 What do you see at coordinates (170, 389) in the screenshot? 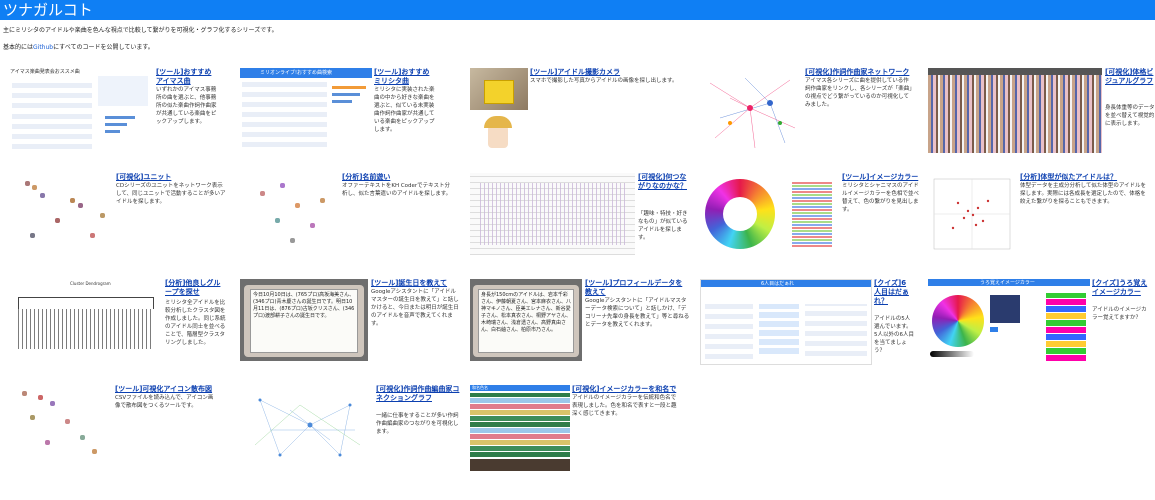
I see `card-16-title: [ツール]可視化アイコン散布図` at bounding box center [170, 389].